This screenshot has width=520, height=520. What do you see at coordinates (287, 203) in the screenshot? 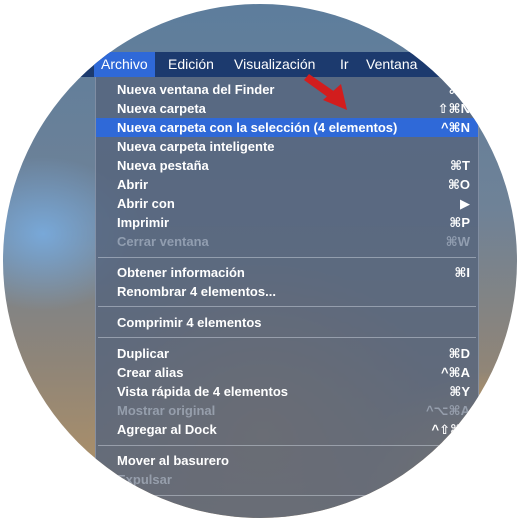
I see `menu-item-abrir-con: Abrir con ▶` at bounding box center [287, 203].